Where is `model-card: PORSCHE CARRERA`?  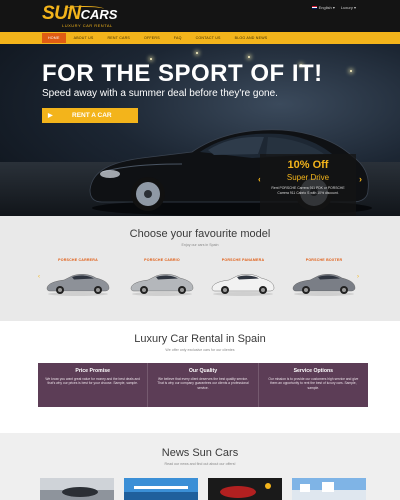
model-card: PORSCHE CARRERA is located at coordinates (78, 277).